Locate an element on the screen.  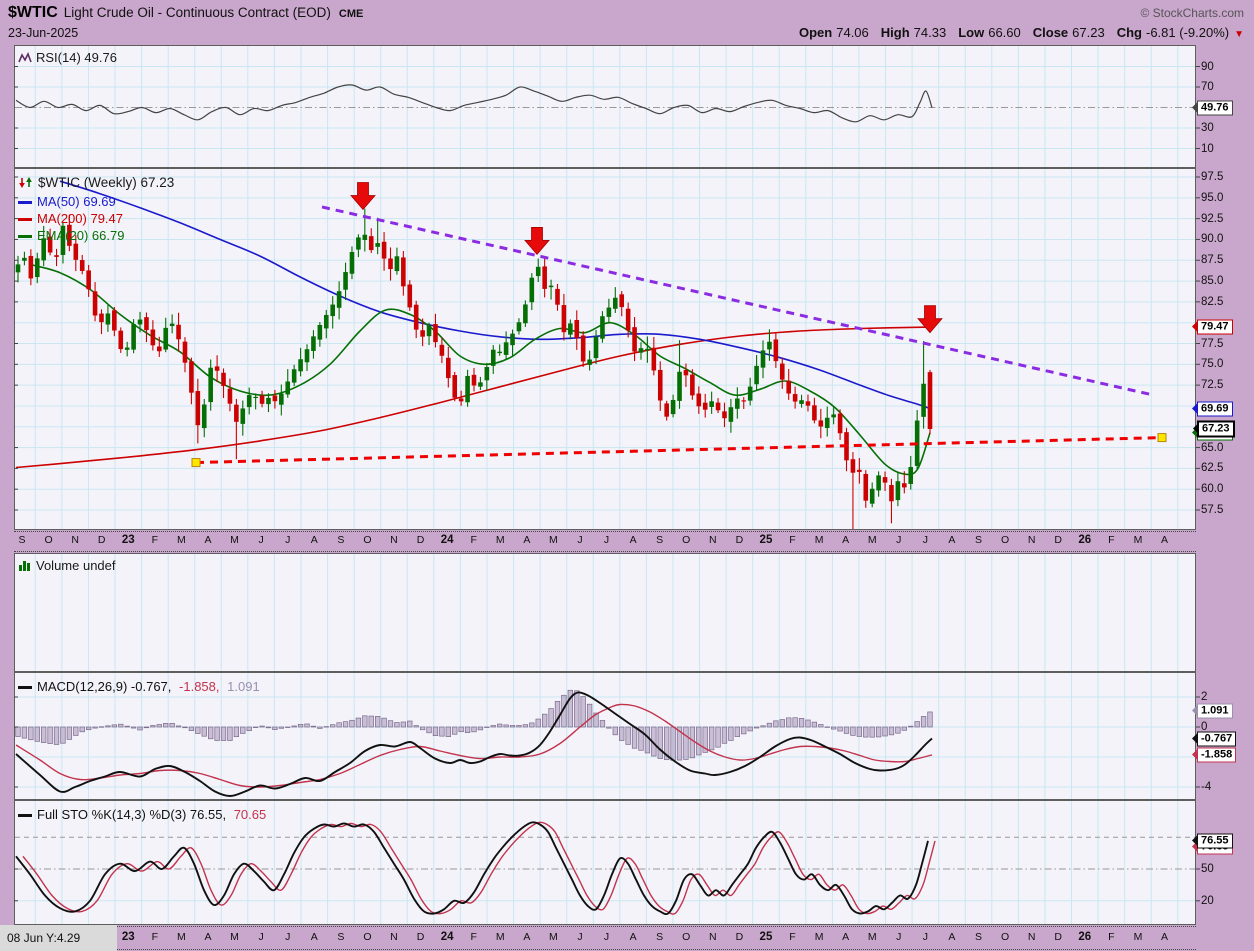
scale-tick-label: 70 is located at coordinates (1207, 87).